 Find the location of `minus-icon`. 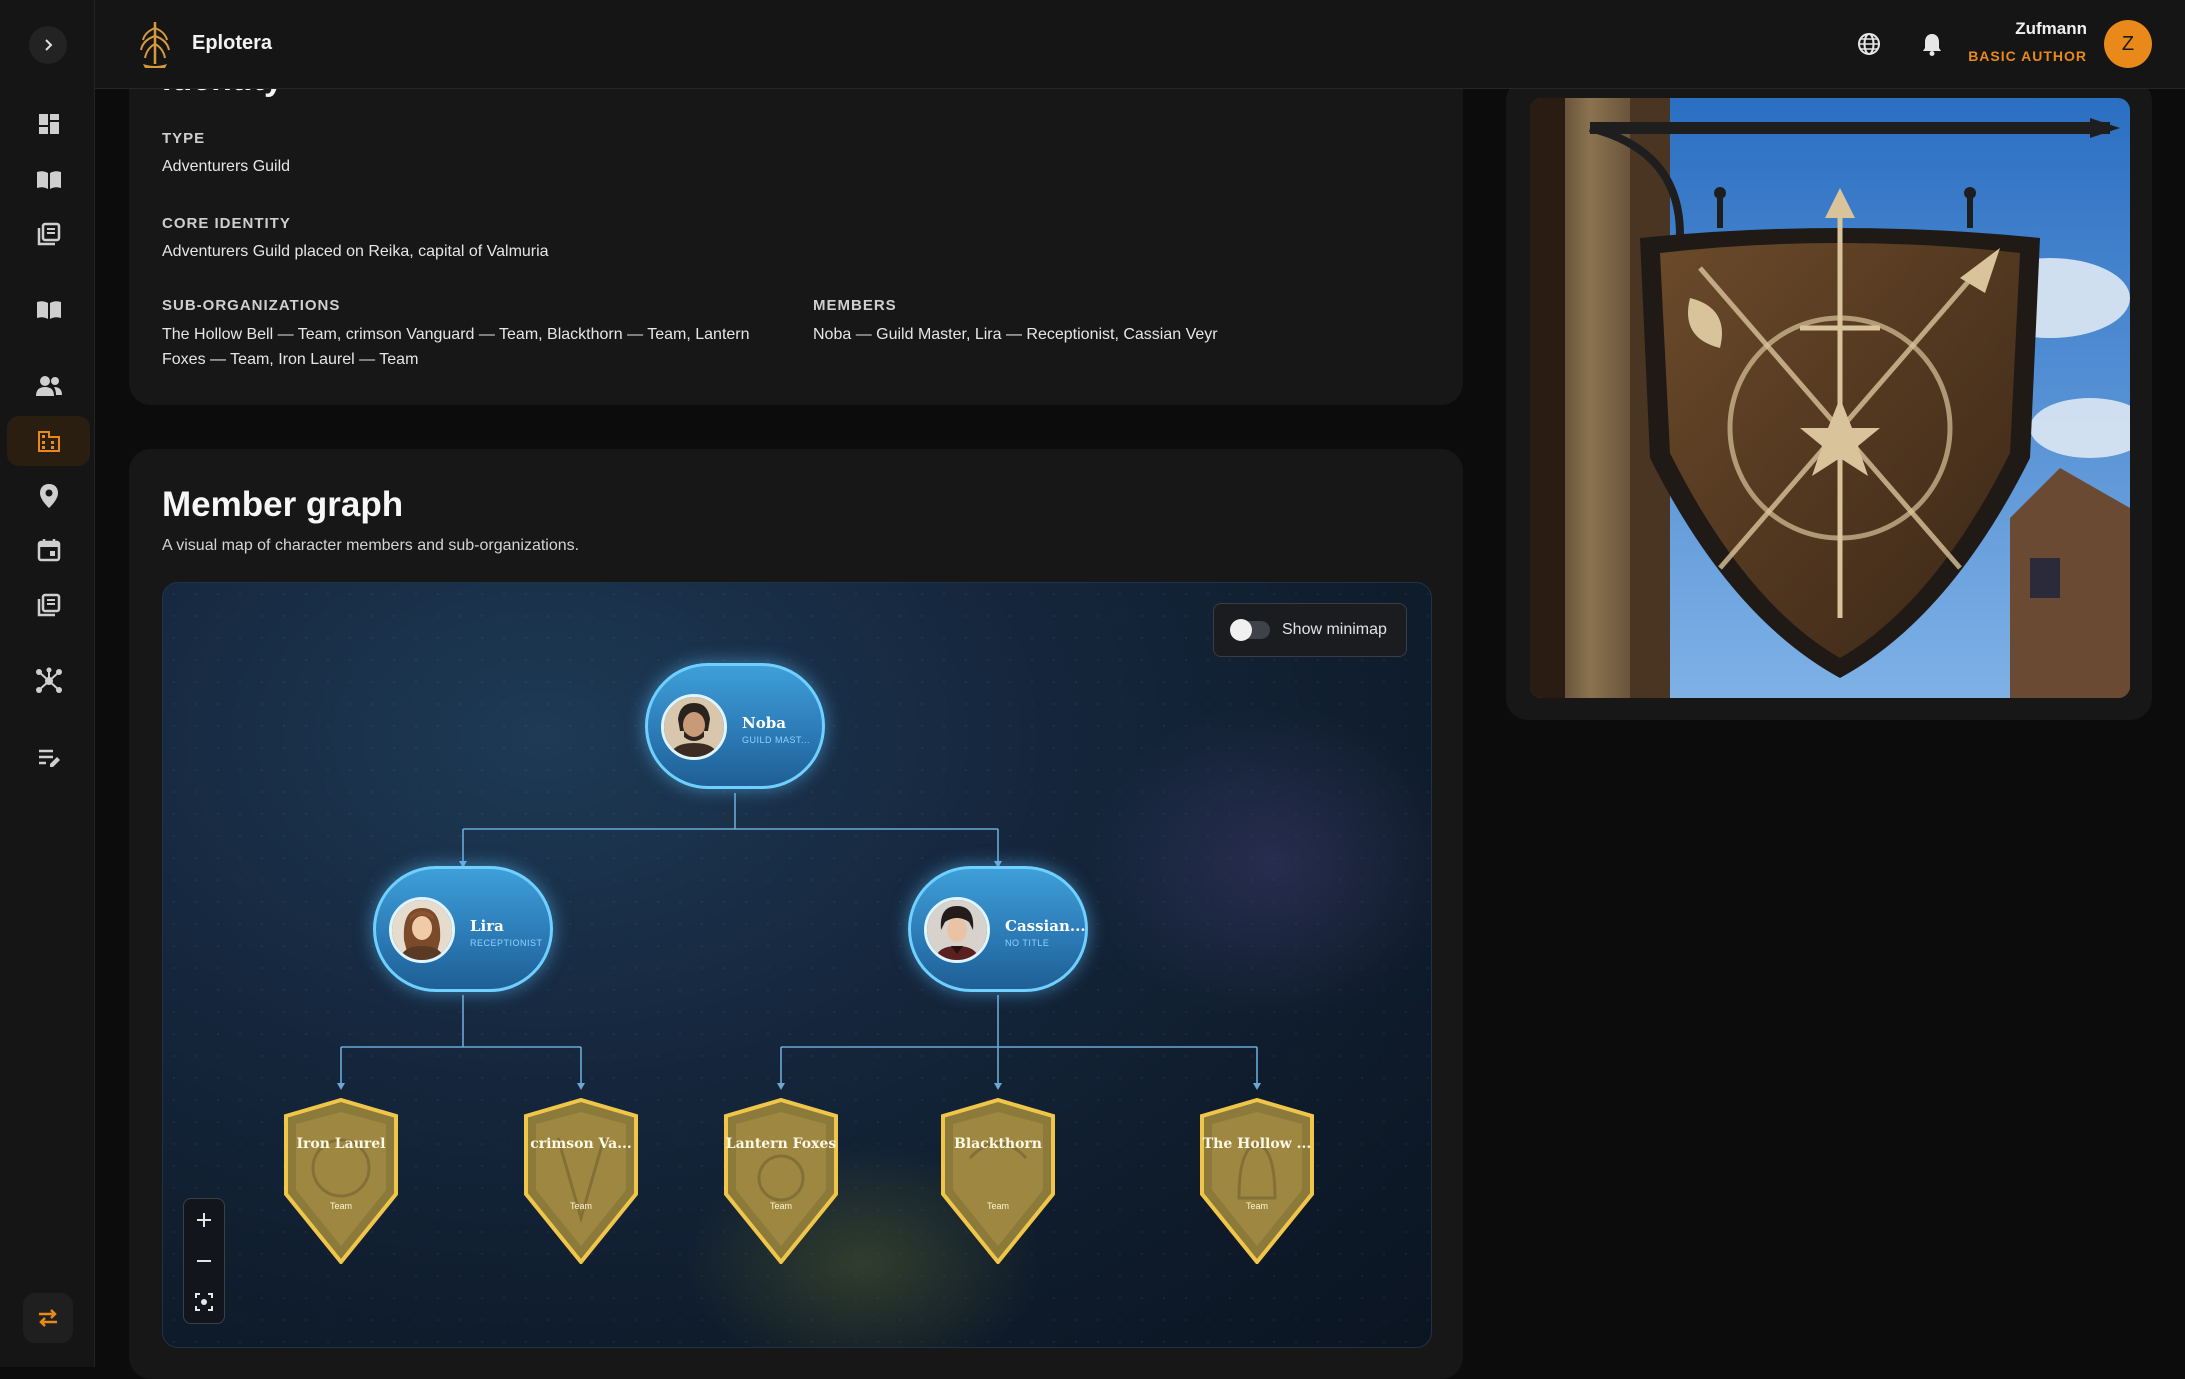

minus-icon is located at coordinates (204, 1261).